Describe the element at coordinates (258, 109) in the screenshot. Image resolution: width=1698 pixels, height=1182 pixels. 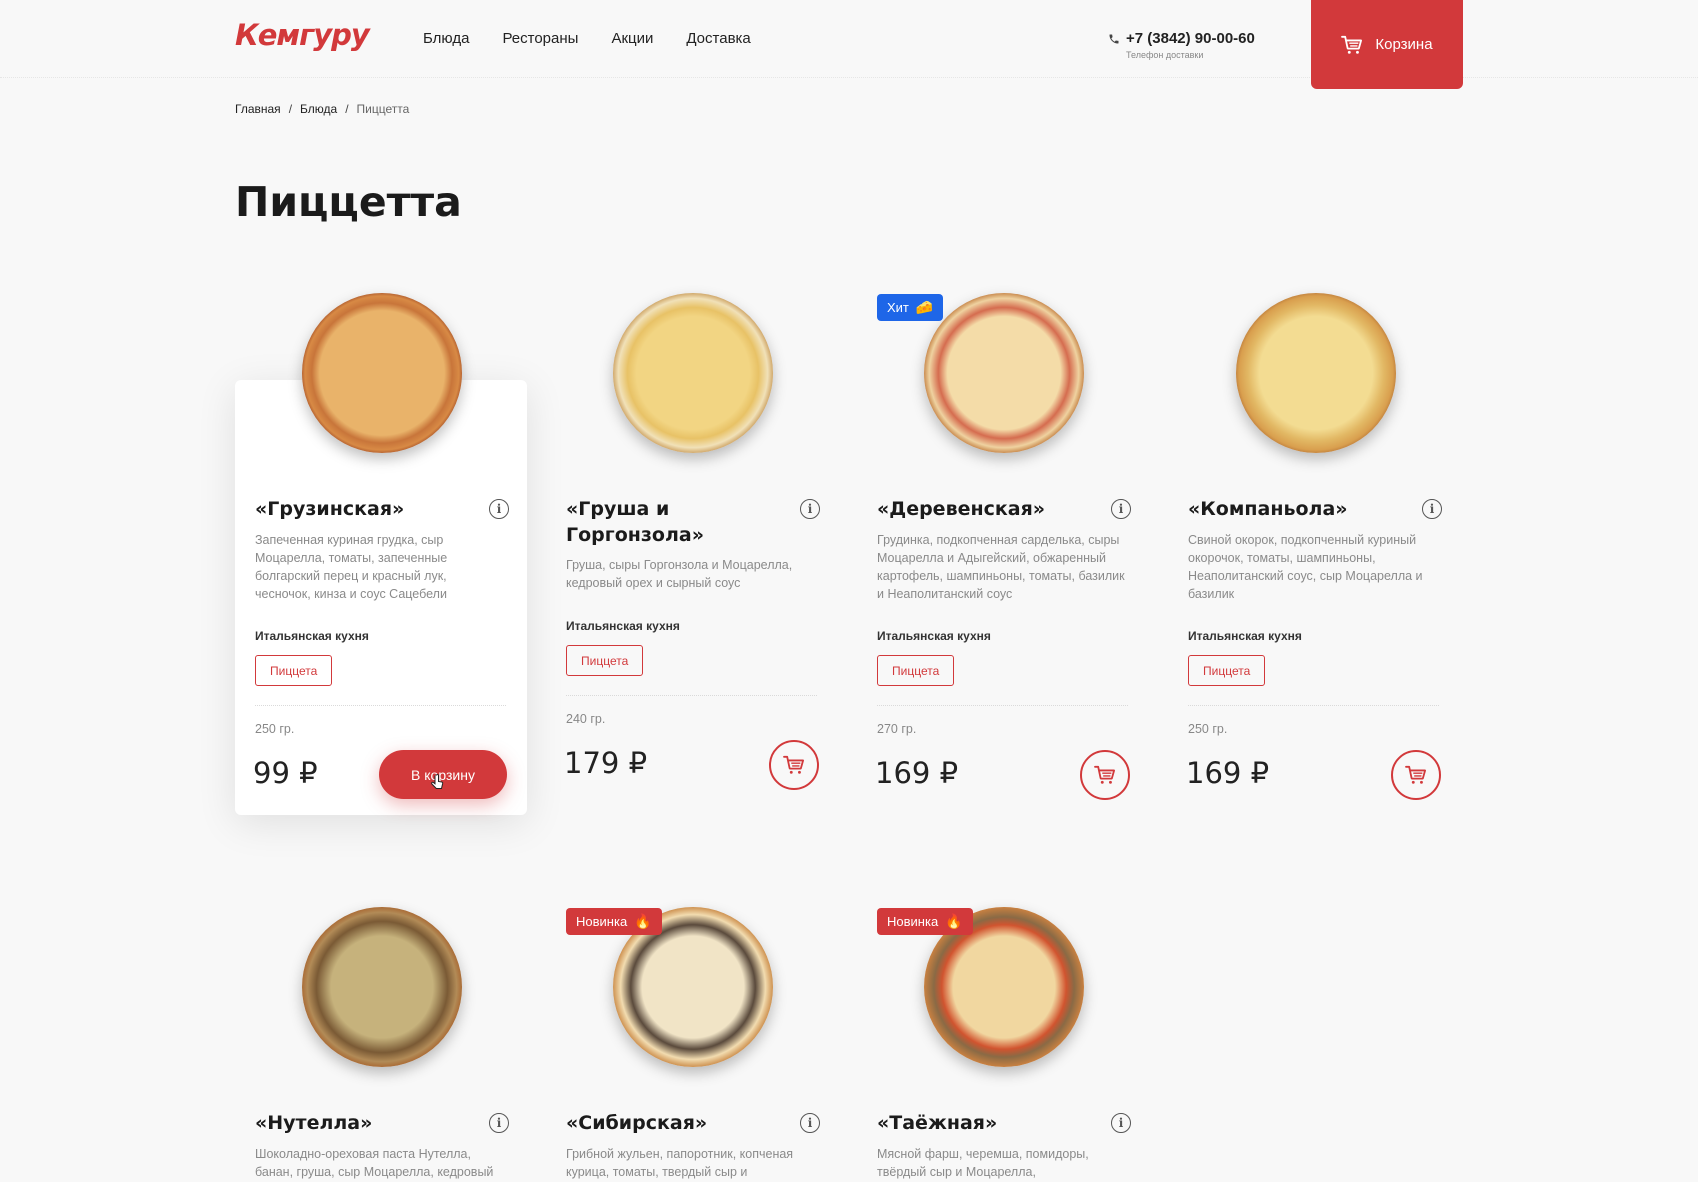
I see `breadcrumb-home: Главная` at that location.